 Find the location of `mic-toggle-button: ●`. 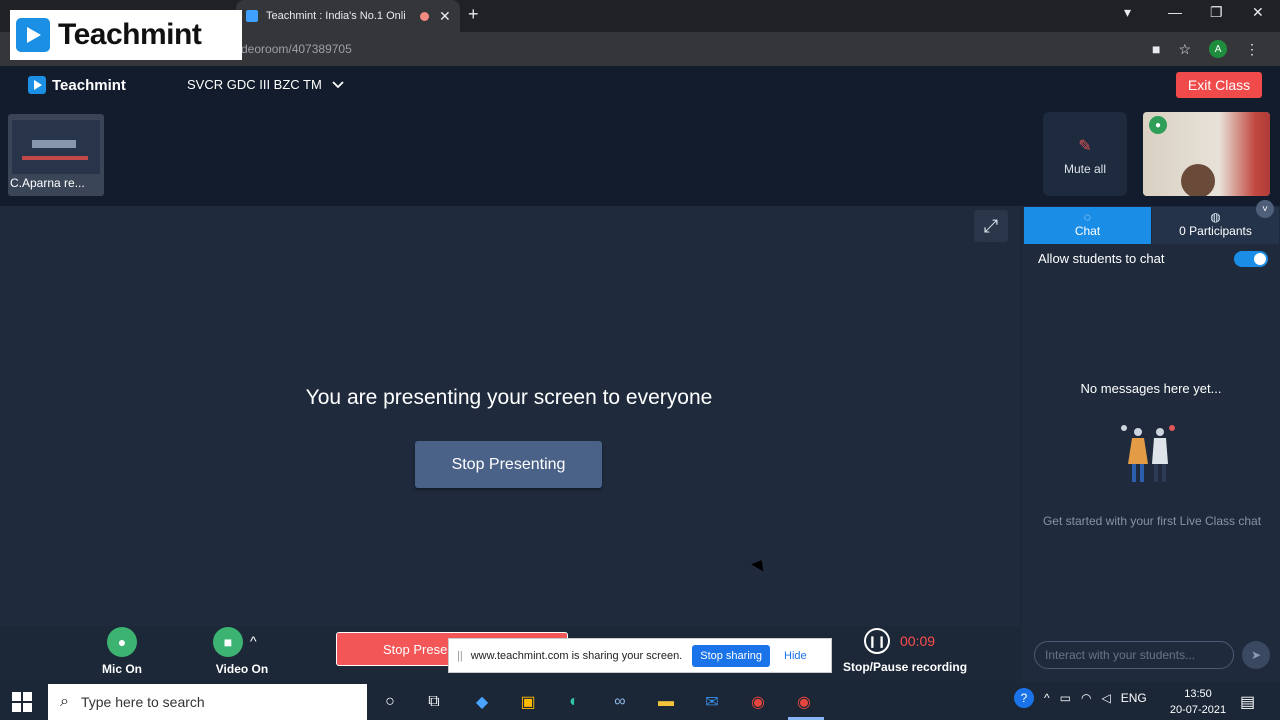

mic-toggle-button: ● is located at coordinates (122, 642).